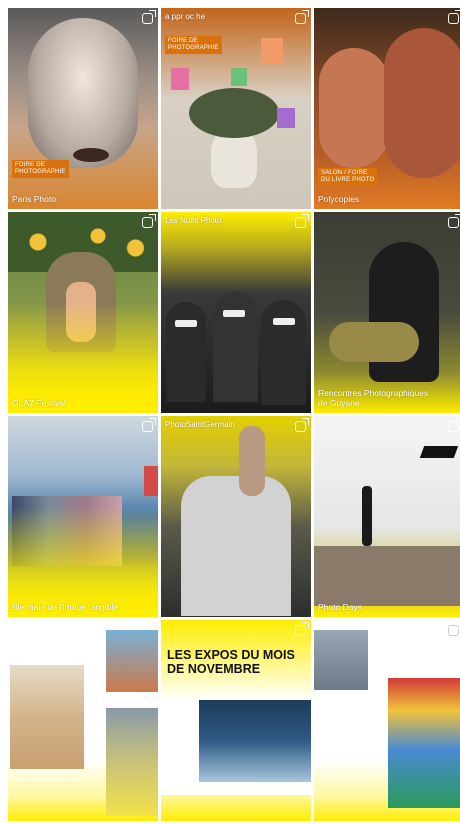 The image size is (460, 824). I want to click on post-expos-novembre: LES EXPOS DU MOIS DE NOVEMBRE, so click(236, 720).